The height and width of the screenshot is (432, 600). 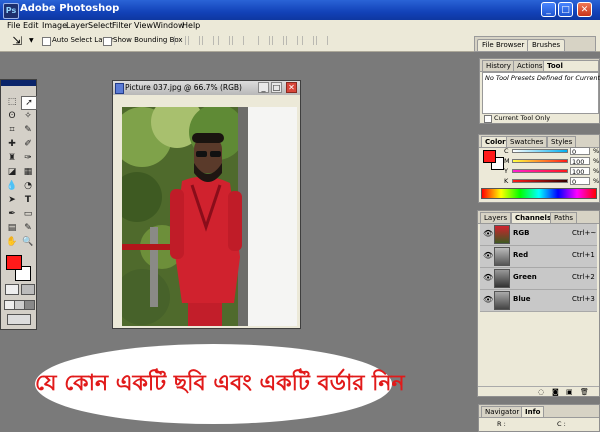 What do you see at coordinates (12, 228) in the screenshot?
I see `notes-tool-icon: ▤` at bounding box center [12, 228].